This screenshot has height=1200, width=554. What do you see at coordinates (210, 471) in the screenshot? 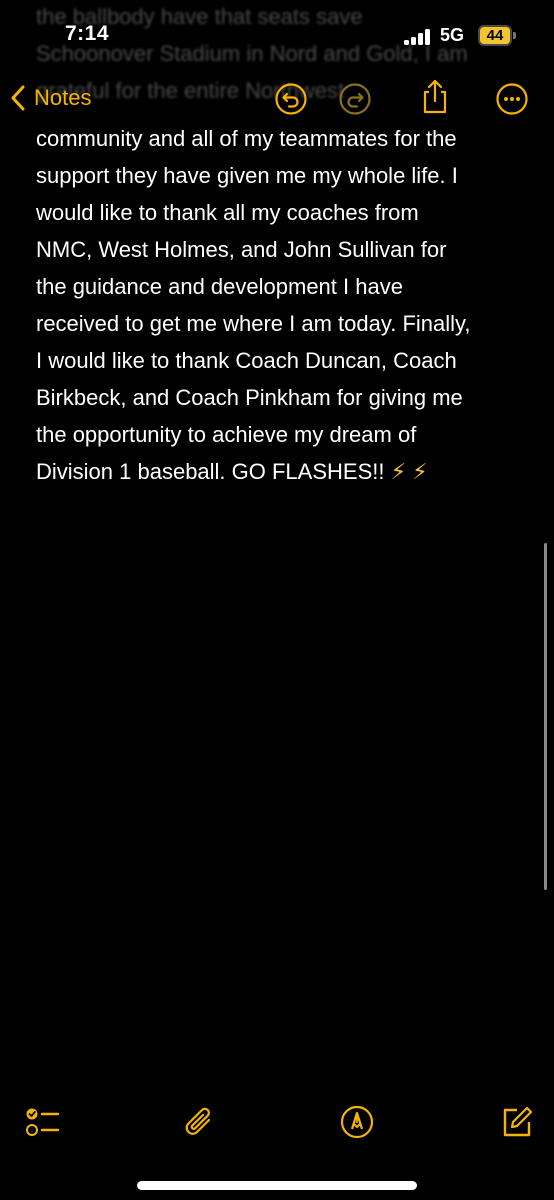
I see `note-line-text: Division 1 baseball. GO FLASHES!!` at bounding box center [210, 471].